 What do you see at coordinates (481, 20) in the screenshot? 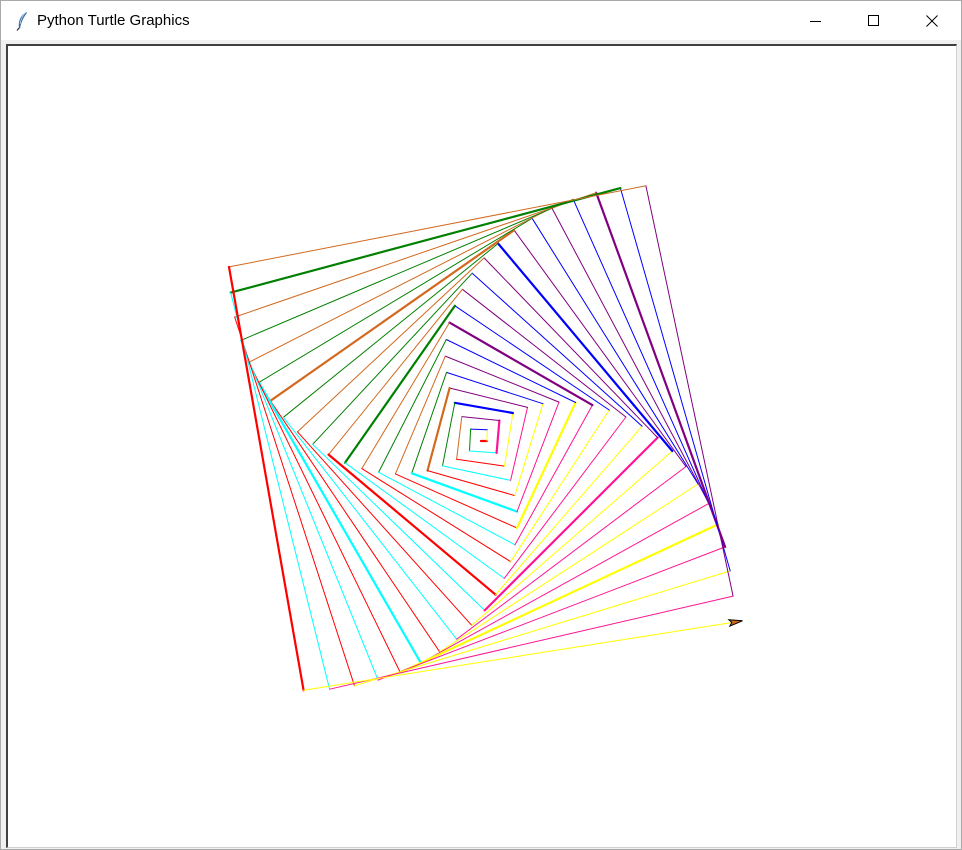
I see `title-bar: Python Turtle Graphics` at bounding box center [481, 20].